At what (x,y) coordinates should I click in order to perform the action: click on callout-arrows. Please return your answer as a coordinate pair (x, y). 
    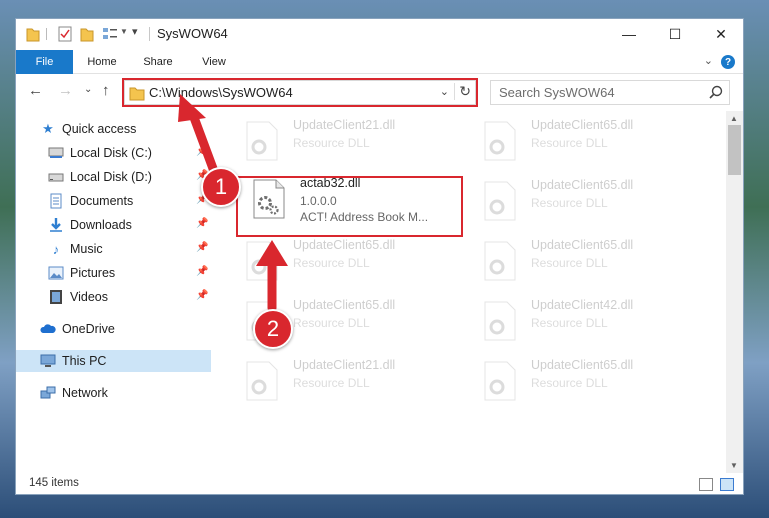
    Looking at the image, I should click on (233, 203).